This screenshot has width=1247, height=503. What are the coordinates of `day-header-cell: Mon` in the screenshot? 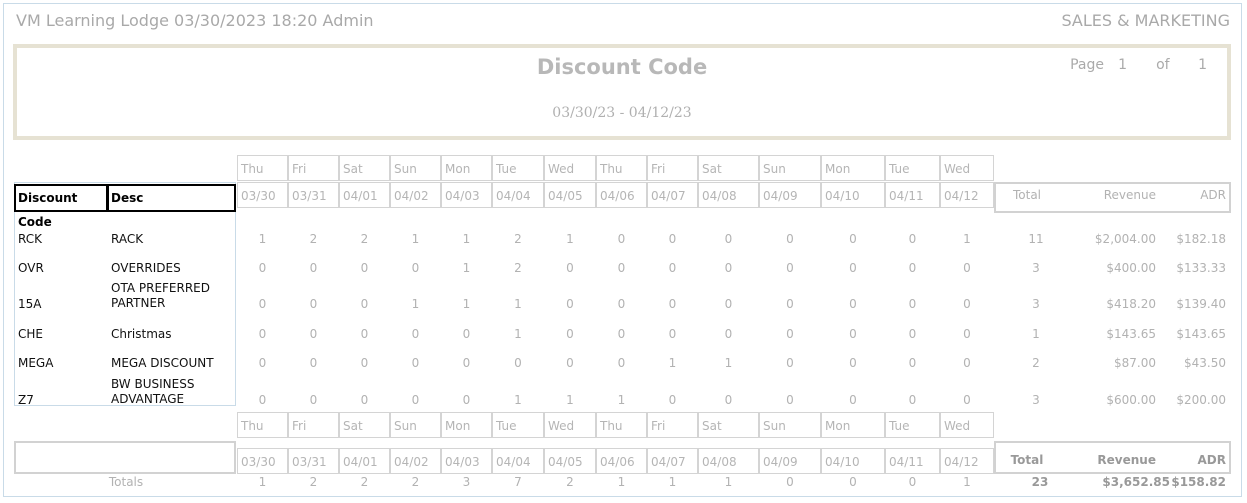 It's located at (853, 425).